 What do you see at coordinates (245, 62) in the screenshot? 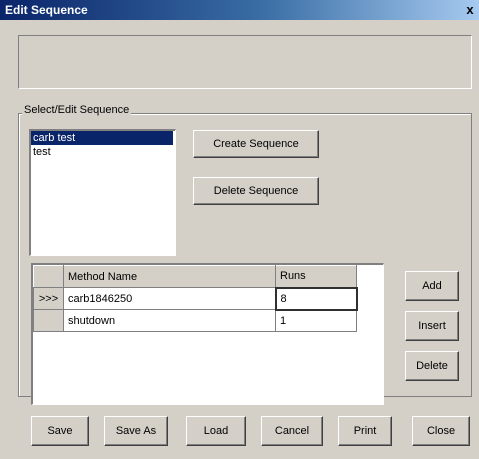
I see `status-panel` at bounding box center [245, 62].